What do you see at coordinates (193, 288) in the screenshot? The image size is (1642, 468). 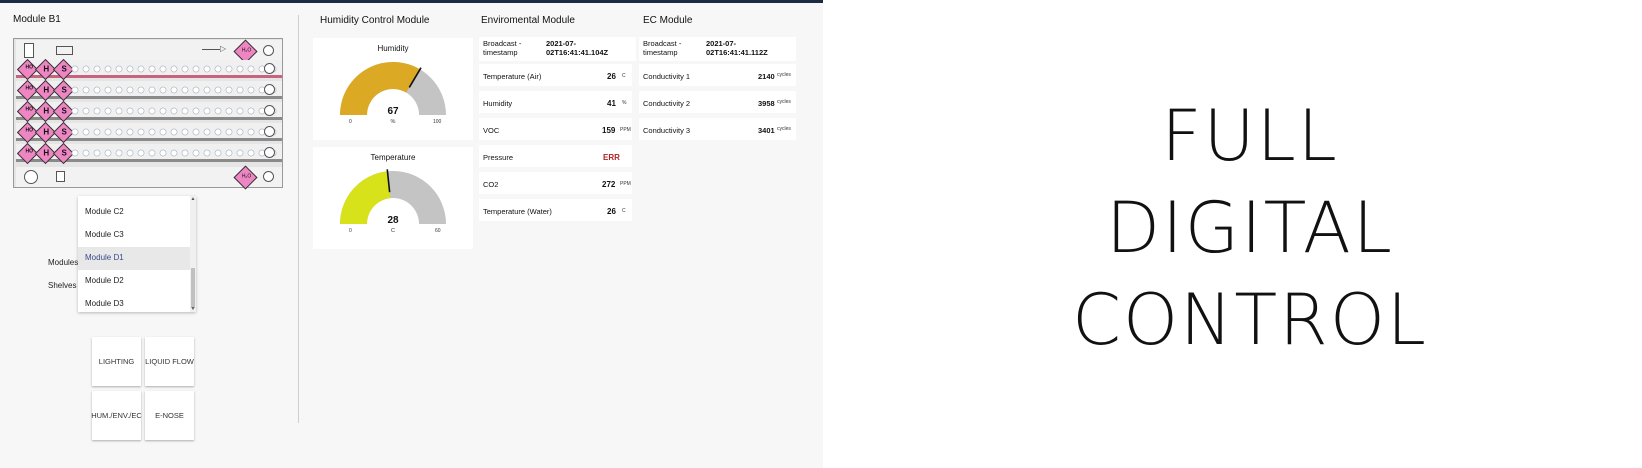 I see `scrollbar-thumb` at bounding box center [193, 288].